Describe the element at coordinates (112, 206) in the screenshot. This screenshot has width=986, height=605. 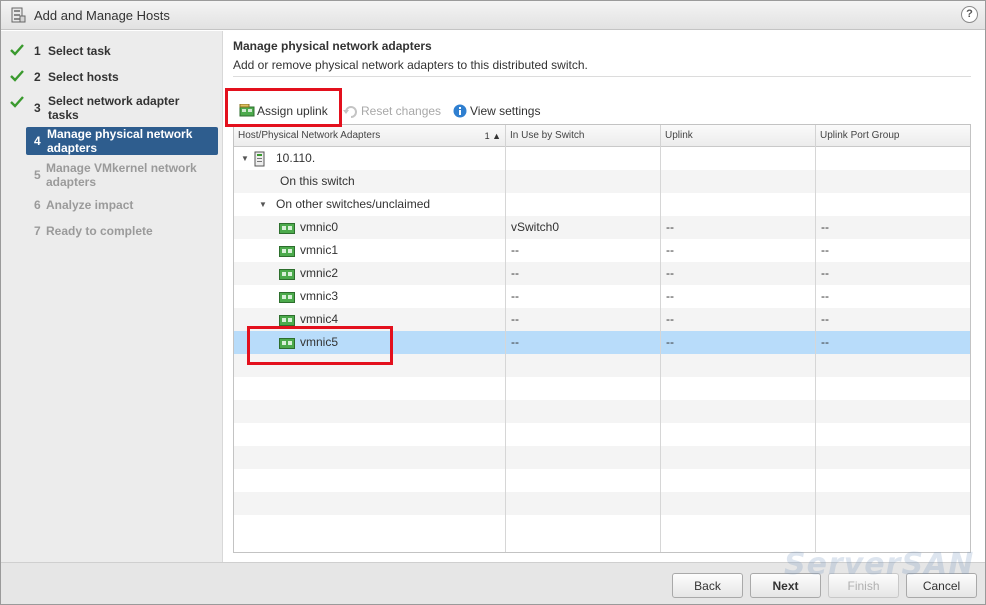
I see `step-analyze-impact: 6 Analyze impact` at that location.